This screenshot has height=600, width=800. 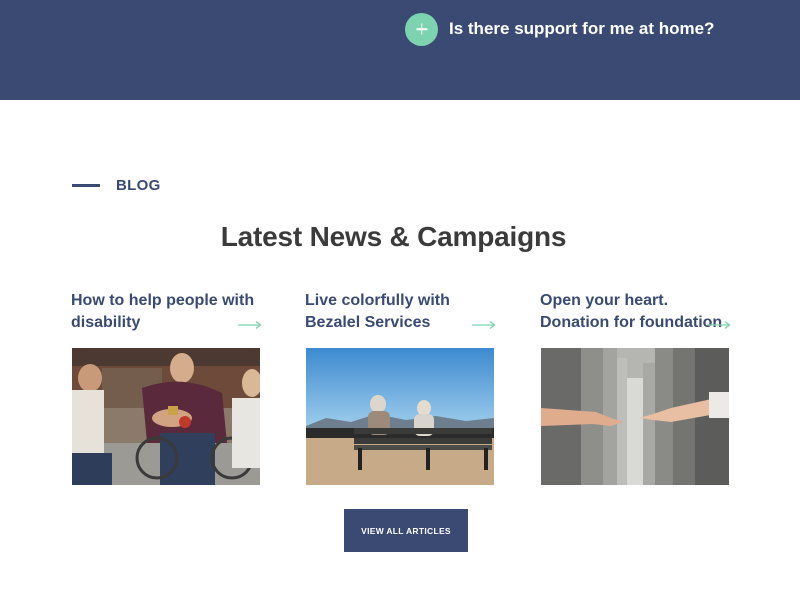 I want to click on eyebrow-line, so click(x=86, y=185).